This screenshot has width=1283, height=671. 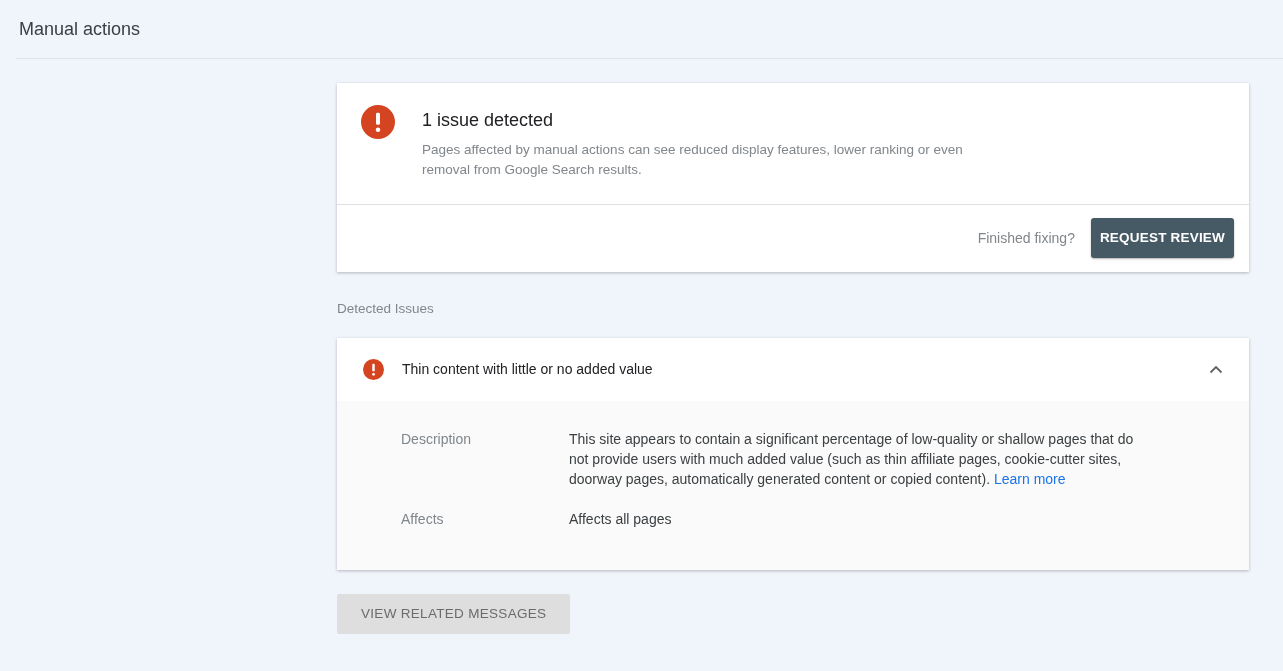 What do you see at coordinates (693, 160) in the screenshot?
I see `summary-text: Pages affected by manual actions can see reduced display features, lower ranking or even removal from Google Search results.` at bounding box center [693, 160].